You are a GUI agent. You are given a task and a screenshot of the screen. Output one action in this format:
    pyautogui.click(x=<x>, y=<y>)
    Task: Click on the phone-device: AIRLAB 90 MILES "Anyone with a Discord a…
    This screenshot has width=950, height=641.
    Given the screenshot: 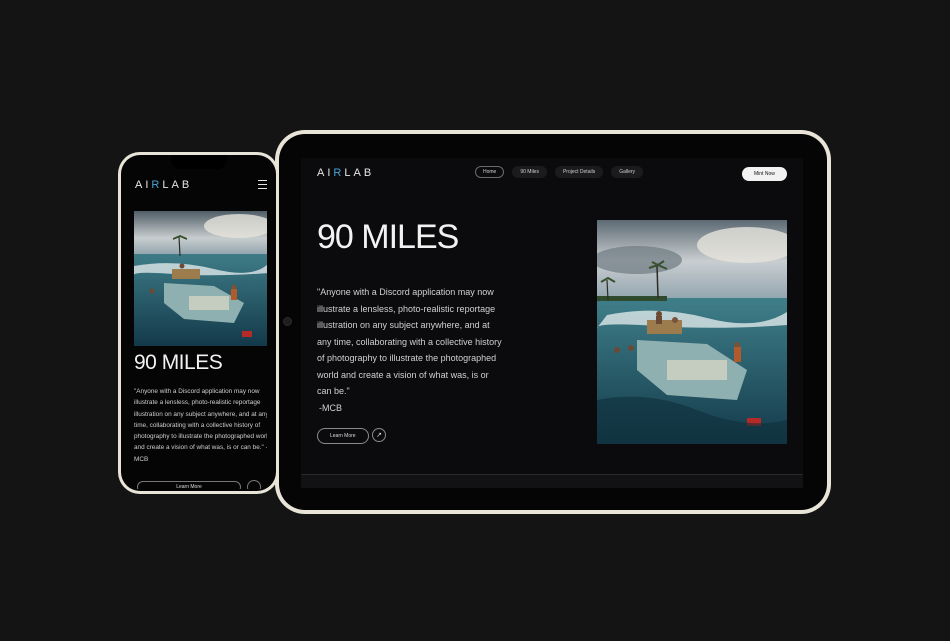 What is the action you would take?
    pyautogui.click(x=198, y=323)
    